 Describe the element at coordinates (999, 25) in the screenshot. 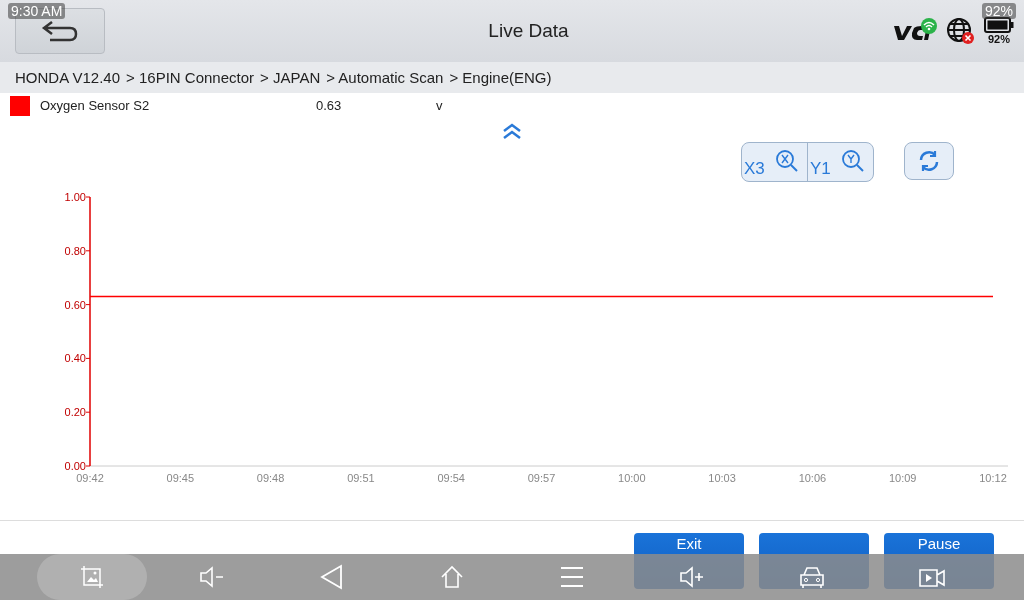

I see `battery-icon` at that location.